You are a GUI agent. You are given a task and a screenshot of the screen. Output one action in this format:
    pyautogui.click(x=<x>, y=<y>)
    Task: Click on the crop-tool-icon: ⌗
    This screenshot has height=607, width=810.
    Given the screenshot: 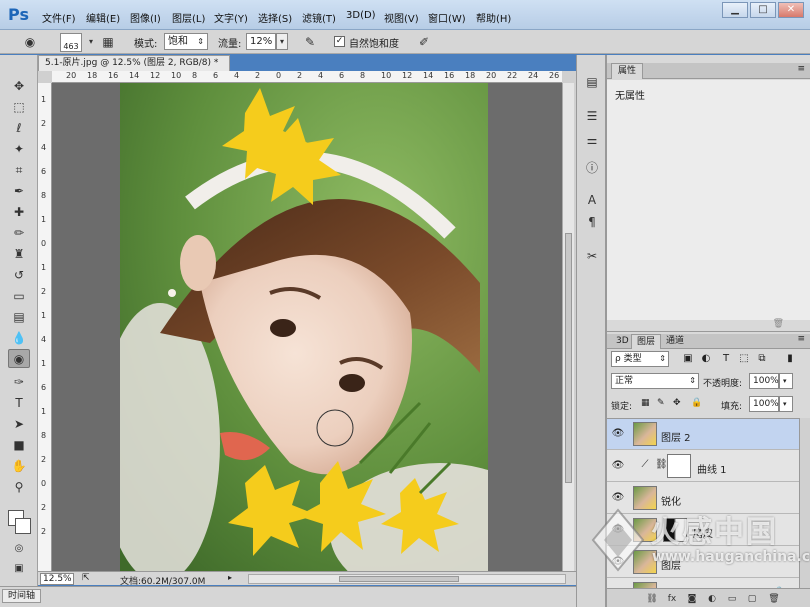 What is the action you would take?
    pyautogui.click(x=19, y=170)
    